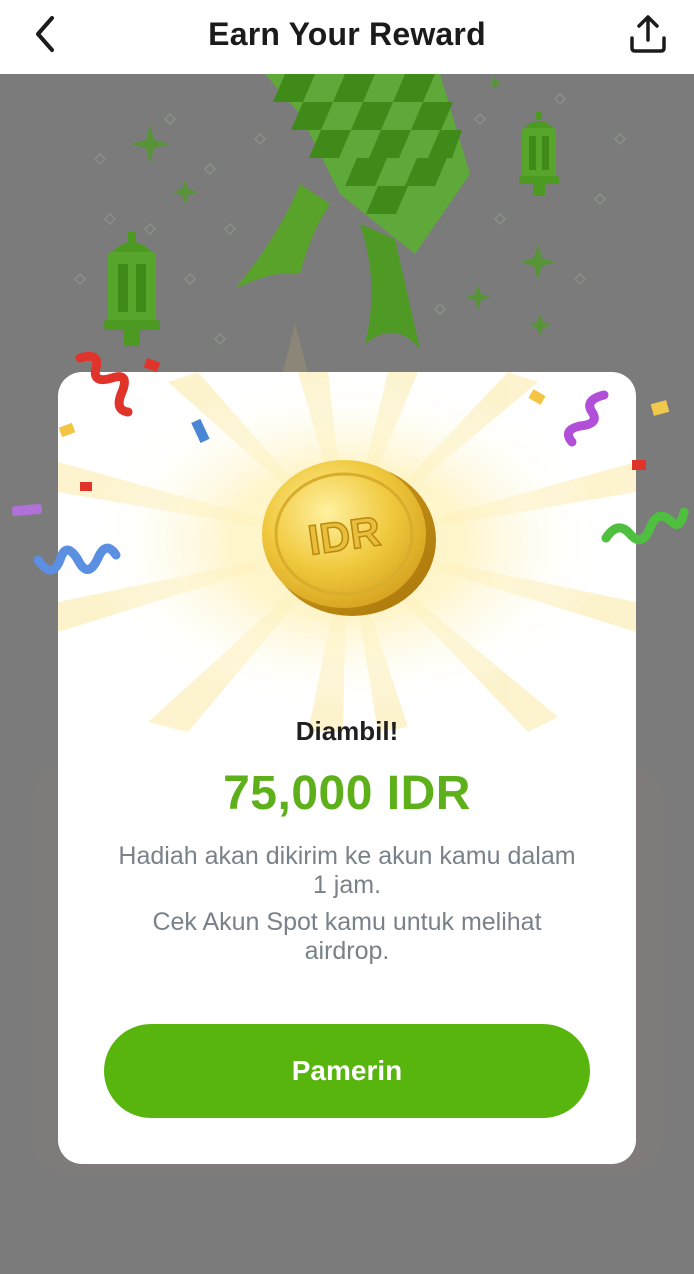 The width and height of the screenshot is (694, 1274). I want to click on idr-coin-icon: IDR, so click(349, 538).